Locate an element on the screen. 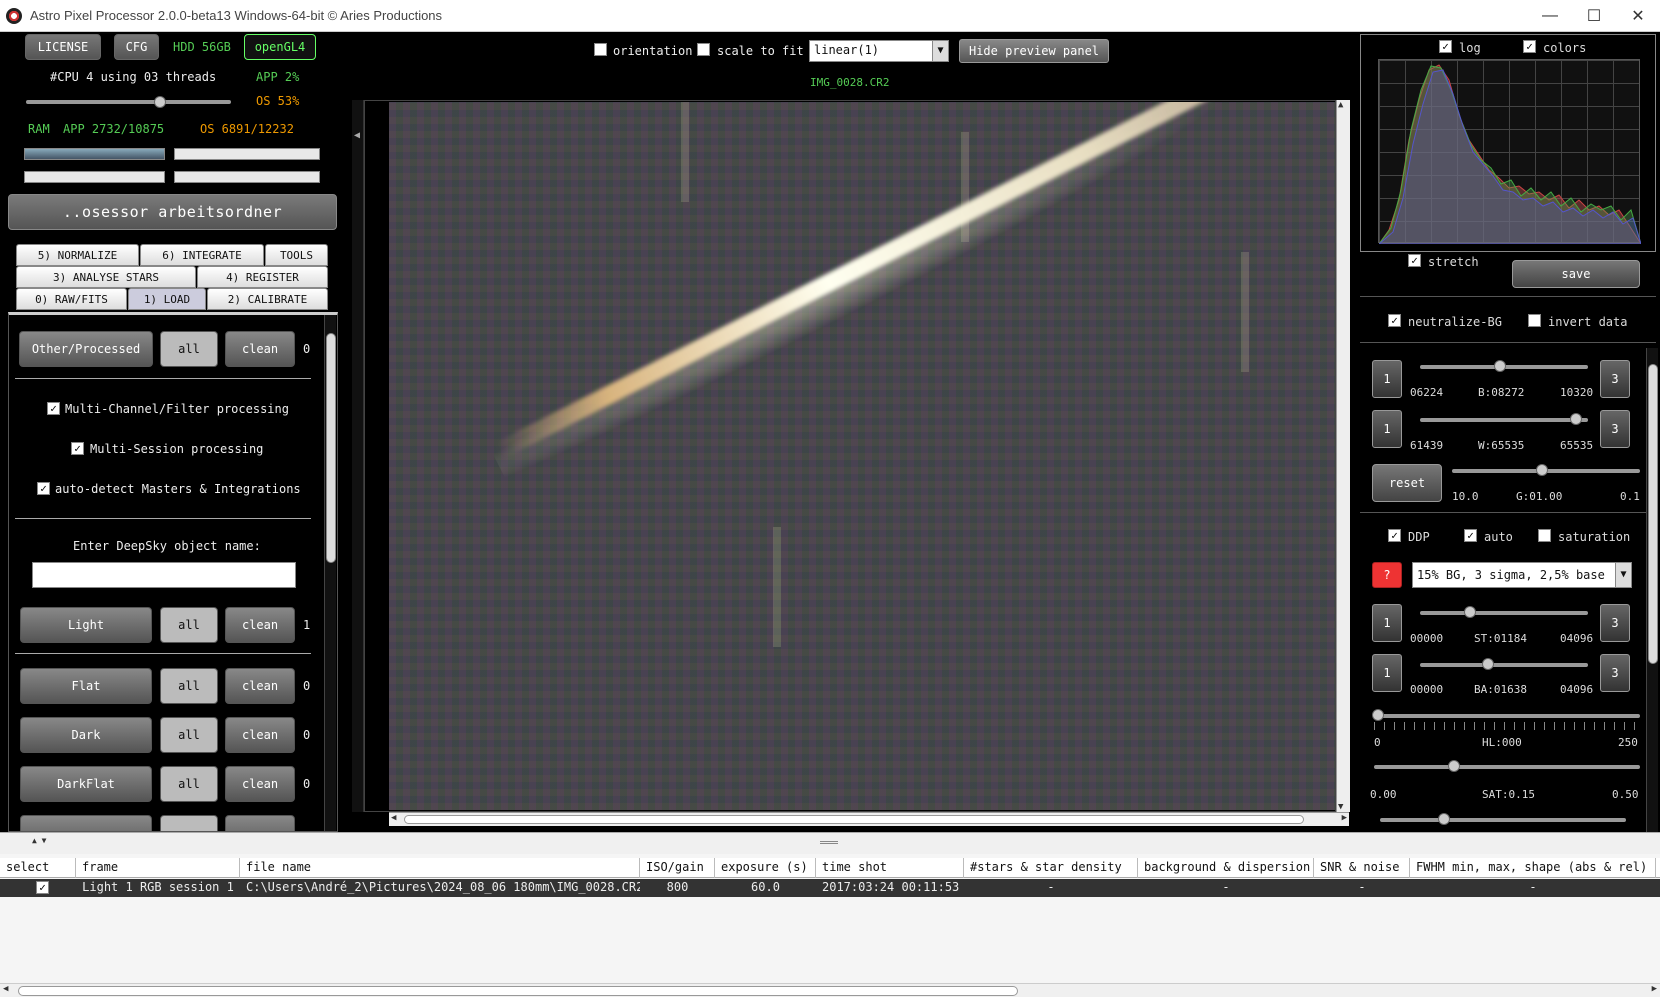 The width and height of the screenshot is (1660, 997). scroll-up-icon: ▲ is located at coordinates (1340, 105).